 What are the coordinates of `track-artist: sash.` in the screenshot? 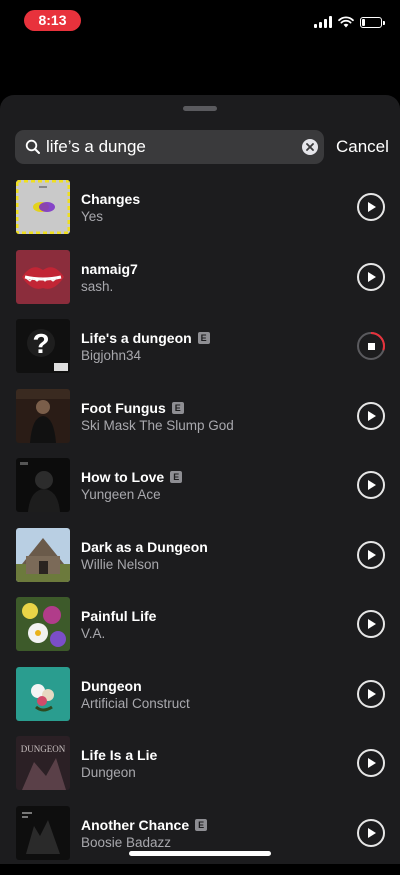 It's located at (97, 286).